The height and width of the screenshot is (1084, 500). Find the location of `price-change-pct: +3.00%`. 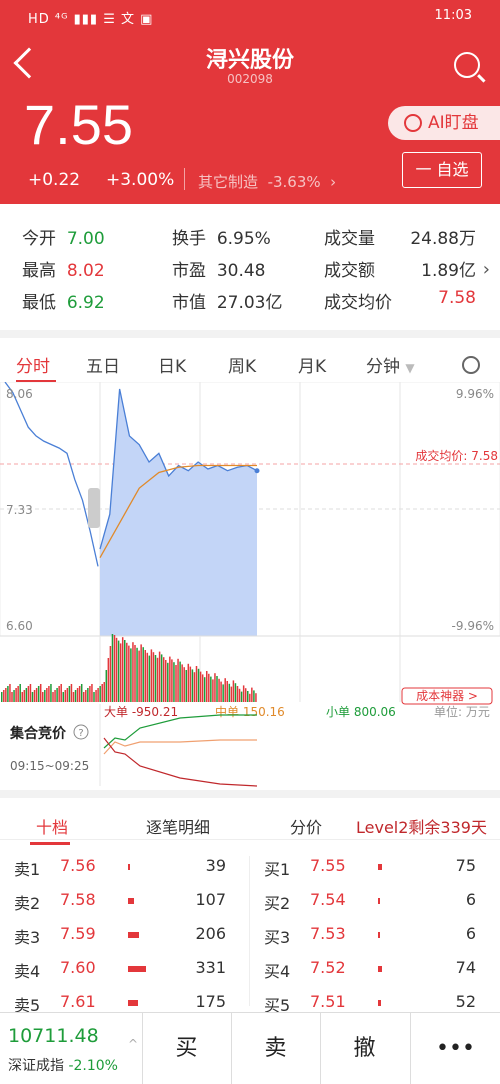

price-change-pct: +3.00% is located at coordinates (140, 180).